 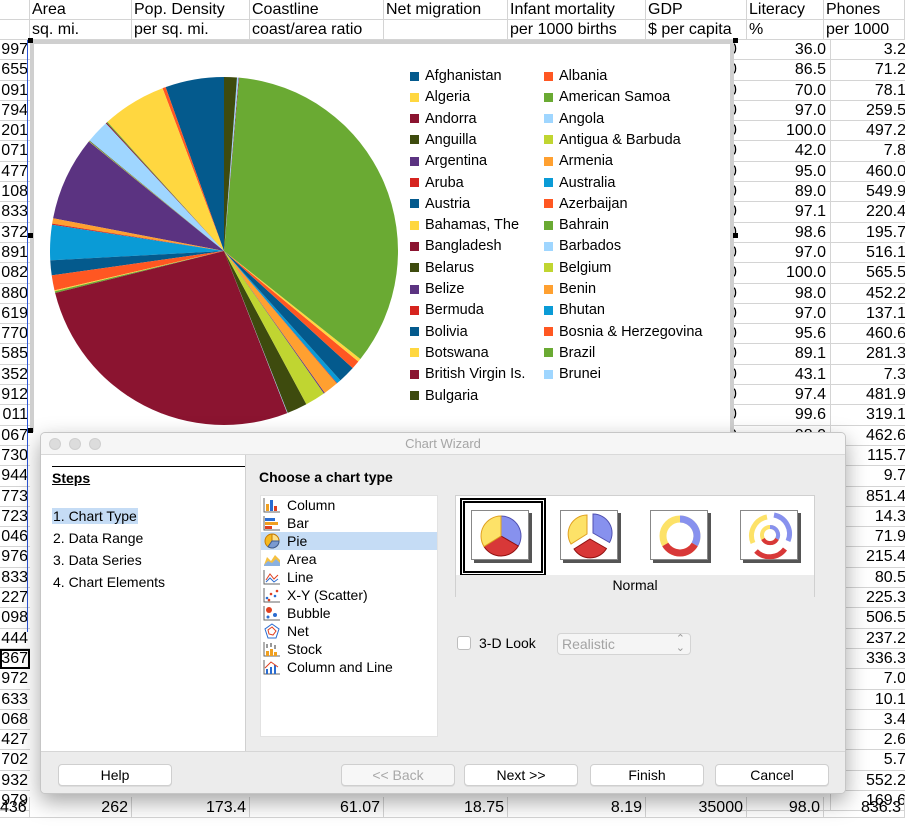 What do you see at coordinates (868, 314) in the screenshot?
I see `phones-cell: 137.1` at bounding box center [868, 314].